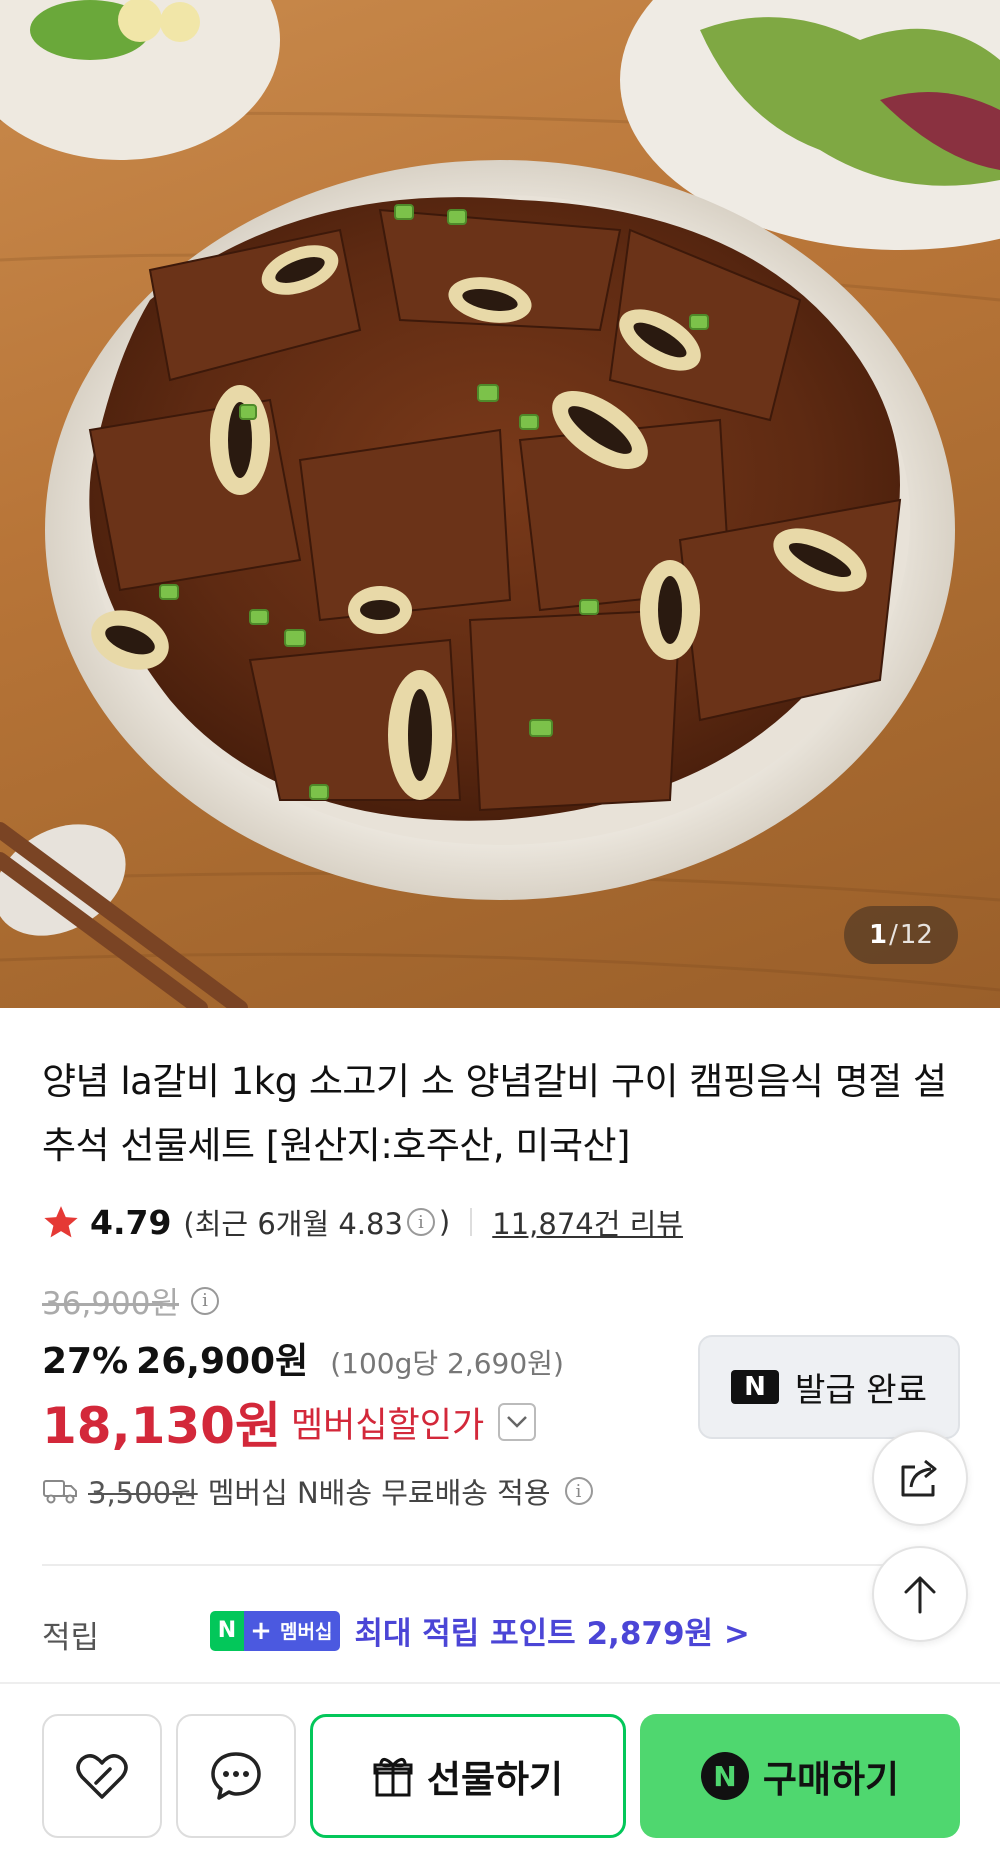  I want to click on points-row: N + 멤버십 최대 적립 포인트 2,879원 >, so click(480, 1630).